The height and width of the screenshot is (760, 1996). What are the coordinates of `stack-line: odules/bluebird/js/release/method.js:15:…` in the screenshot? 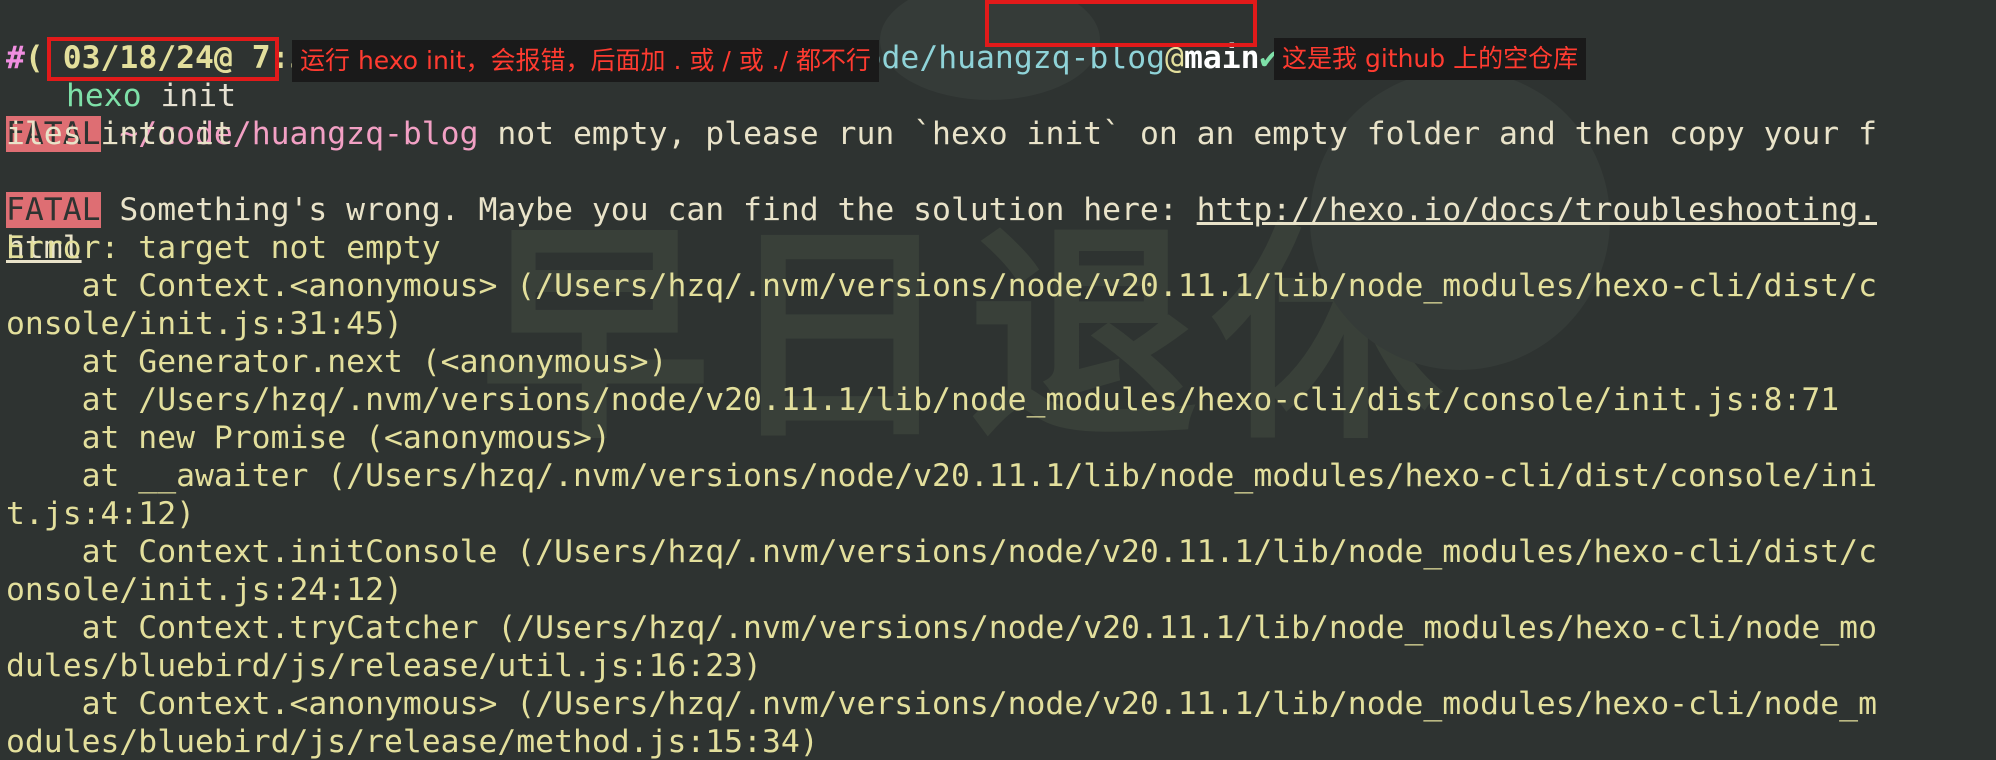 It's located at (412, 742).